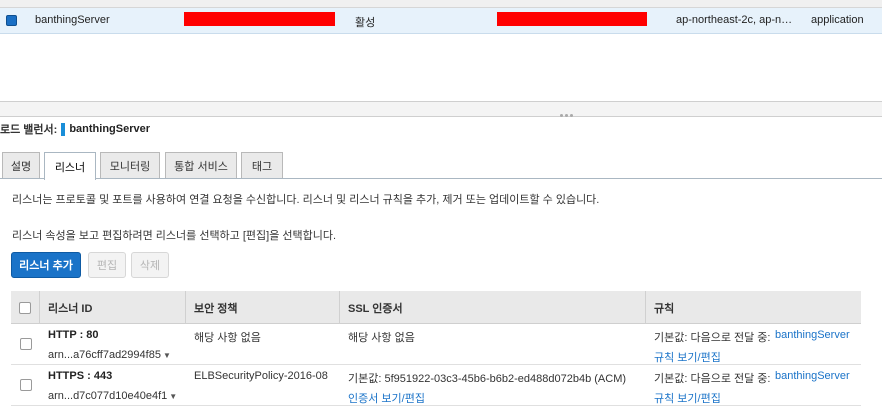 The image size is (882, 410). What do you see at coordinates (80, 376) in the screenshot?
I see `listener-protocol: HTTPS : 443` at bounding box center [80, 376].